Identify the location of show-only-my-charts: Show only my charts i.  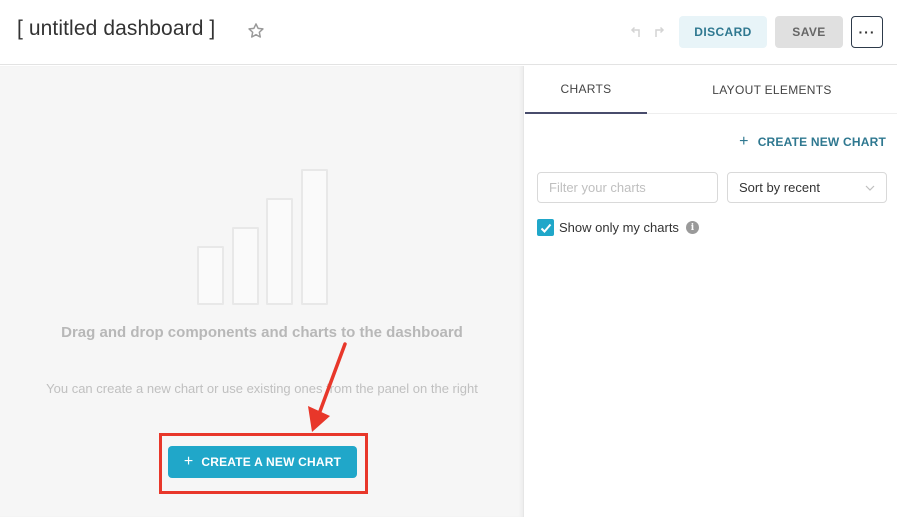
(618, 227).